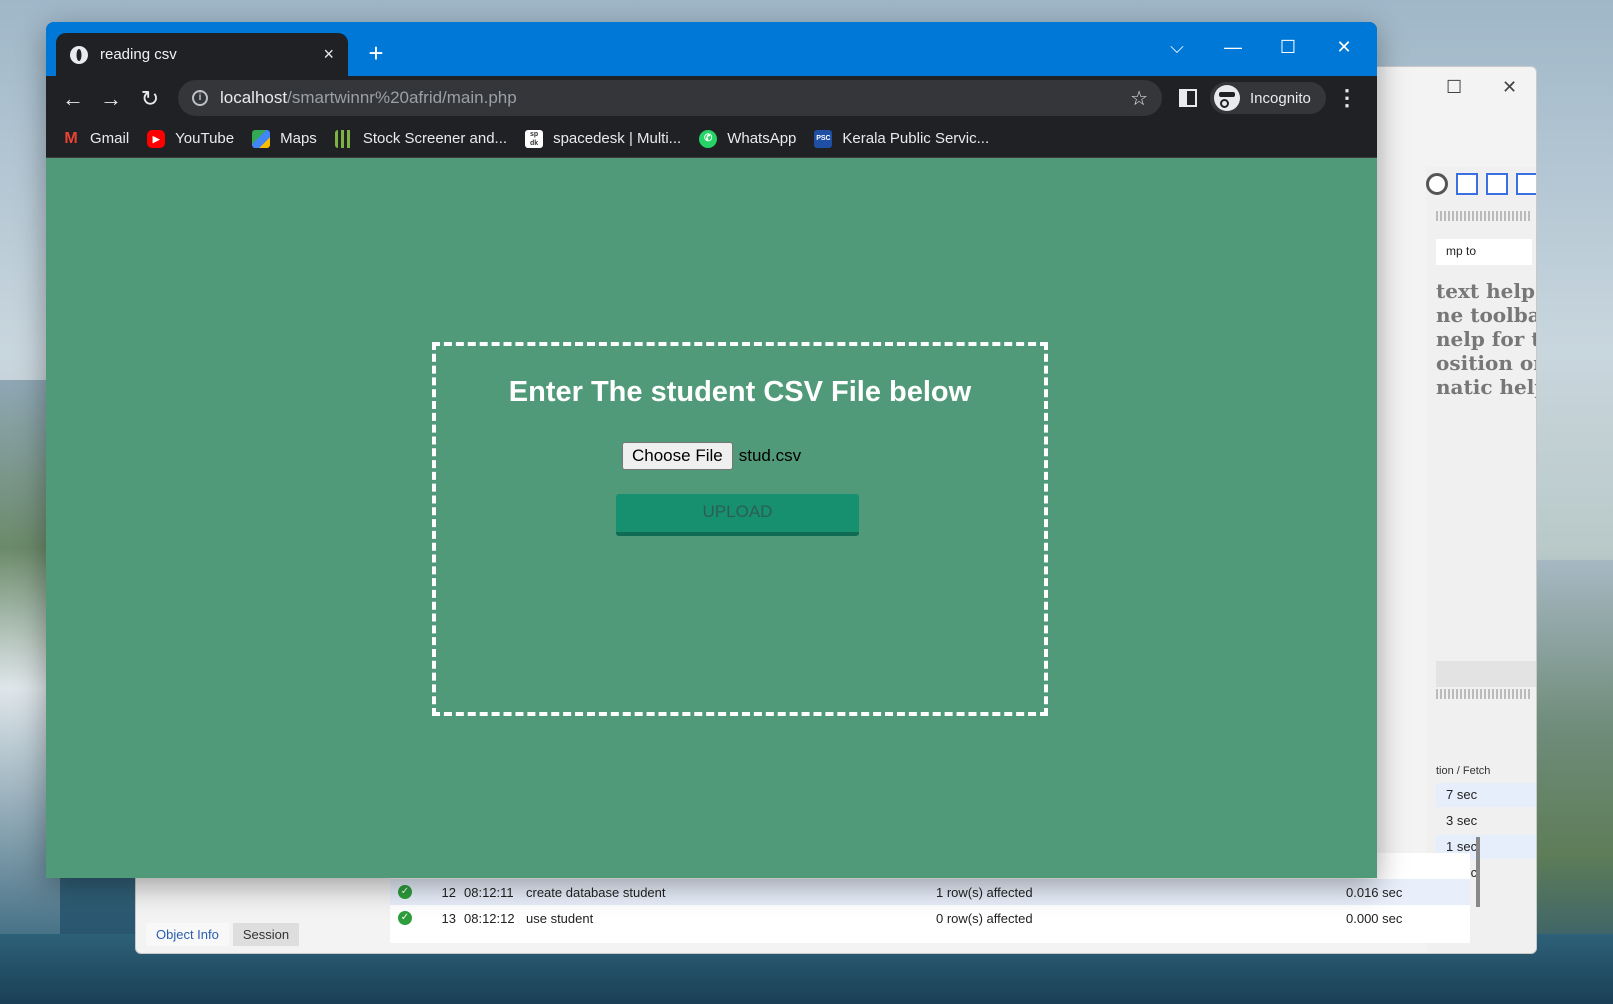  What do you see at coordinates (711, 49) in the screenshot?
I see `browser-titlebar: reading csv × + ⌵ — ☐ ✕` at bounding box center [711, 49].